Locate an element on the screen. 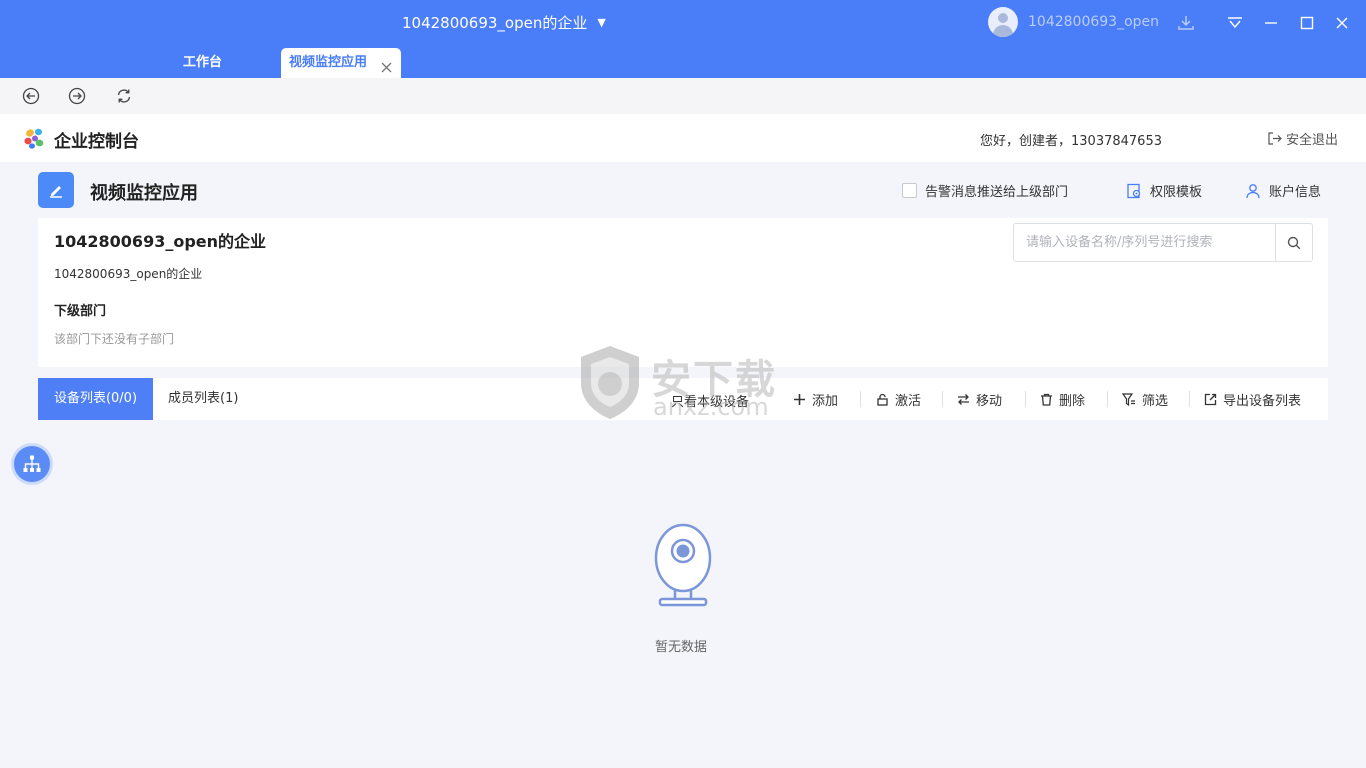 Image resolution: width=1366 pixels, height=768 pixels. search-icon is located at coordinates (1294, 242).